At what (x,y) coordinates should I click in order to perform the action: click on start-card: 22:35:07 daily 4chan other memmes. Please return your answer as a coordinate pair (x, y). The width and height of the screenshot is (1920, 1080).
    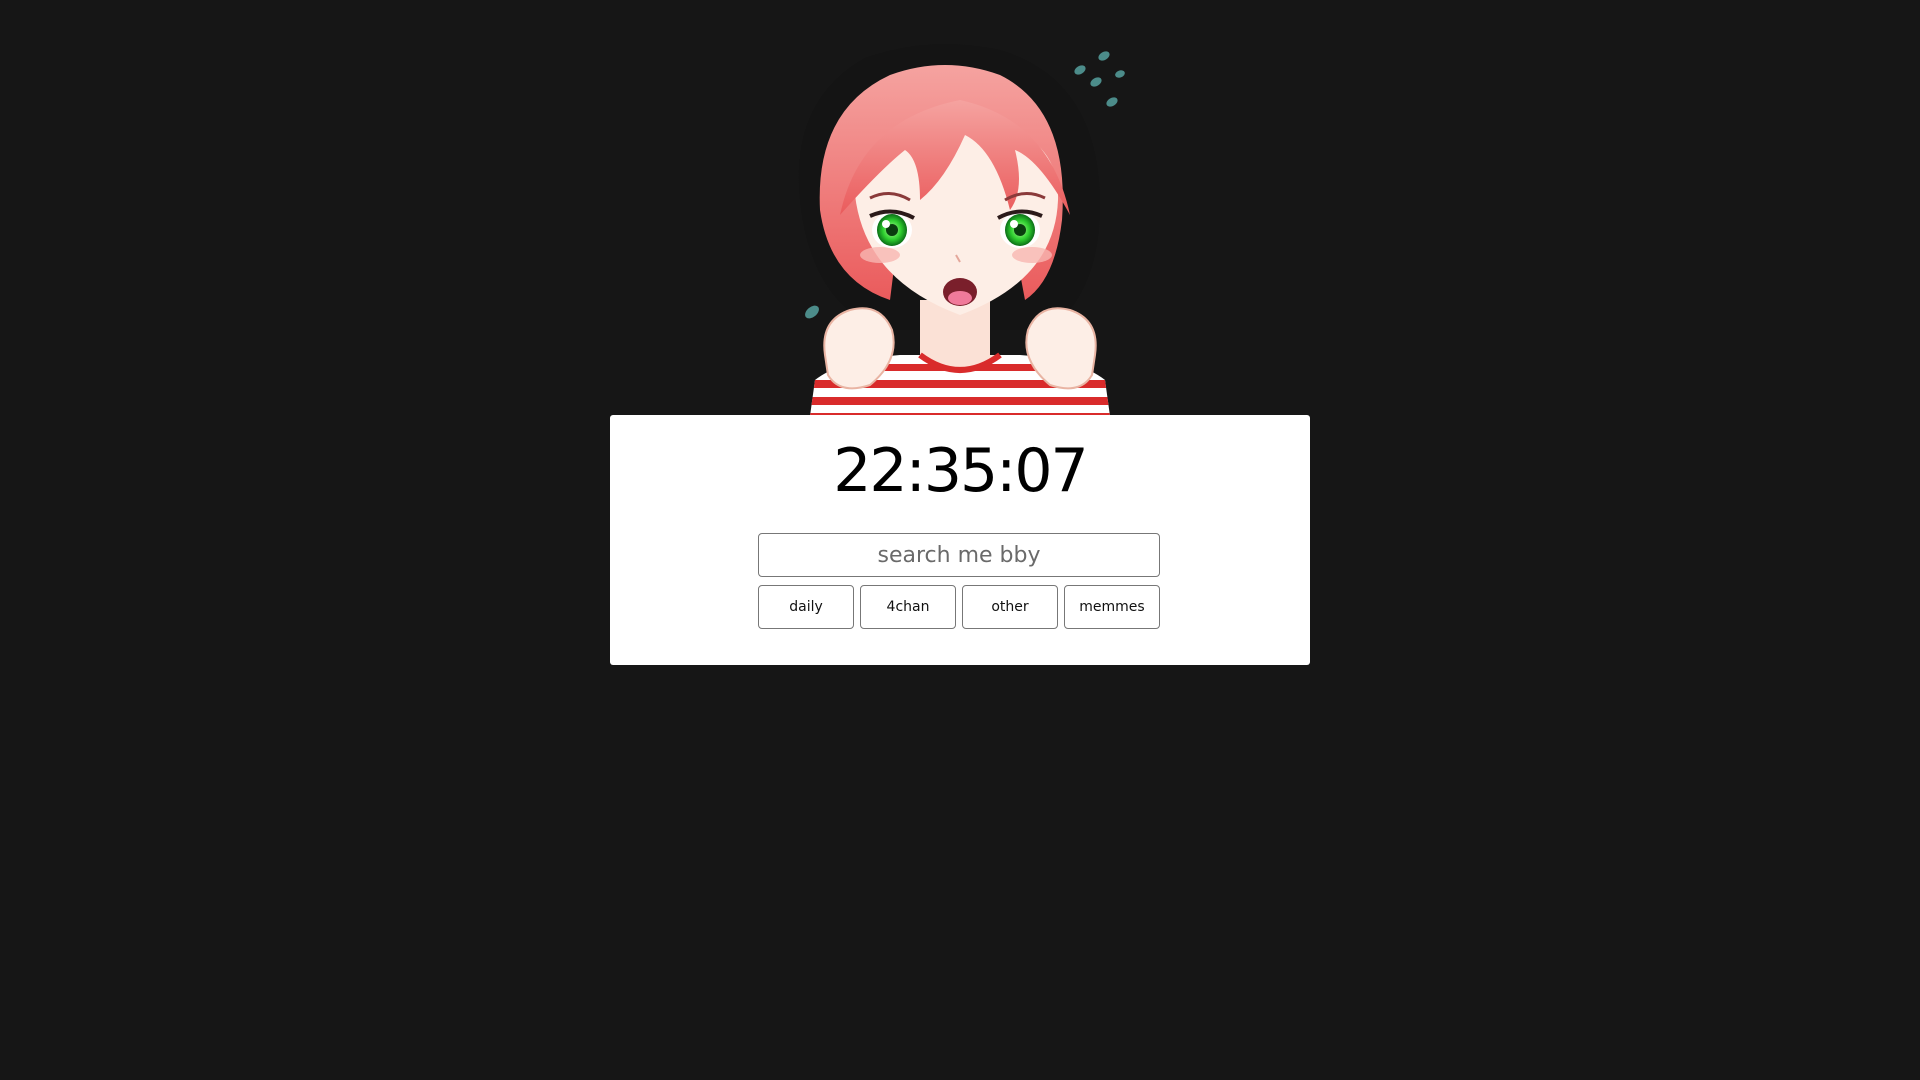
    Looking at the image, I should click on (960, 540).